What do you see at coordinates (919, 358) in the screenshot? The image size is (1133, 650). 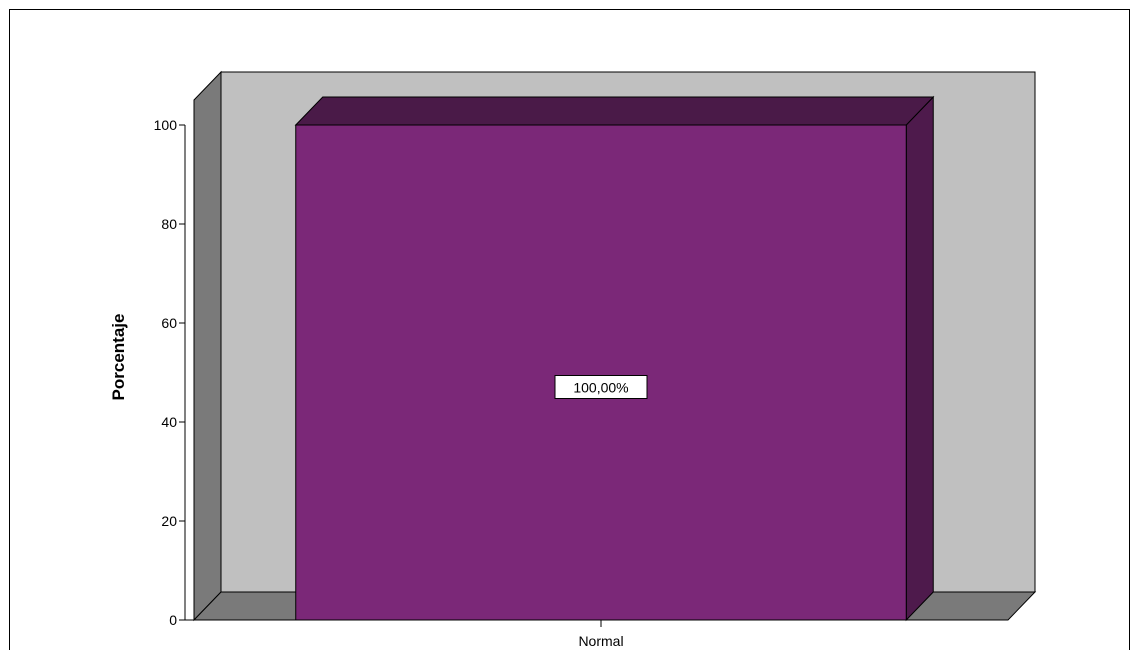 I see `bar-side` at bounding box center [919, 358].